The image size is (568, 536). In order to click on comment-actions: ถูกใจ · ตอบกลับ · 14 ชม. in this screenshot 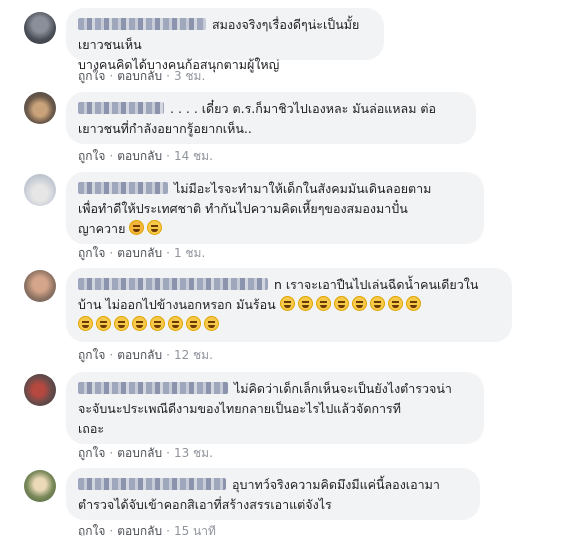, I will do `click(145, 156)`.